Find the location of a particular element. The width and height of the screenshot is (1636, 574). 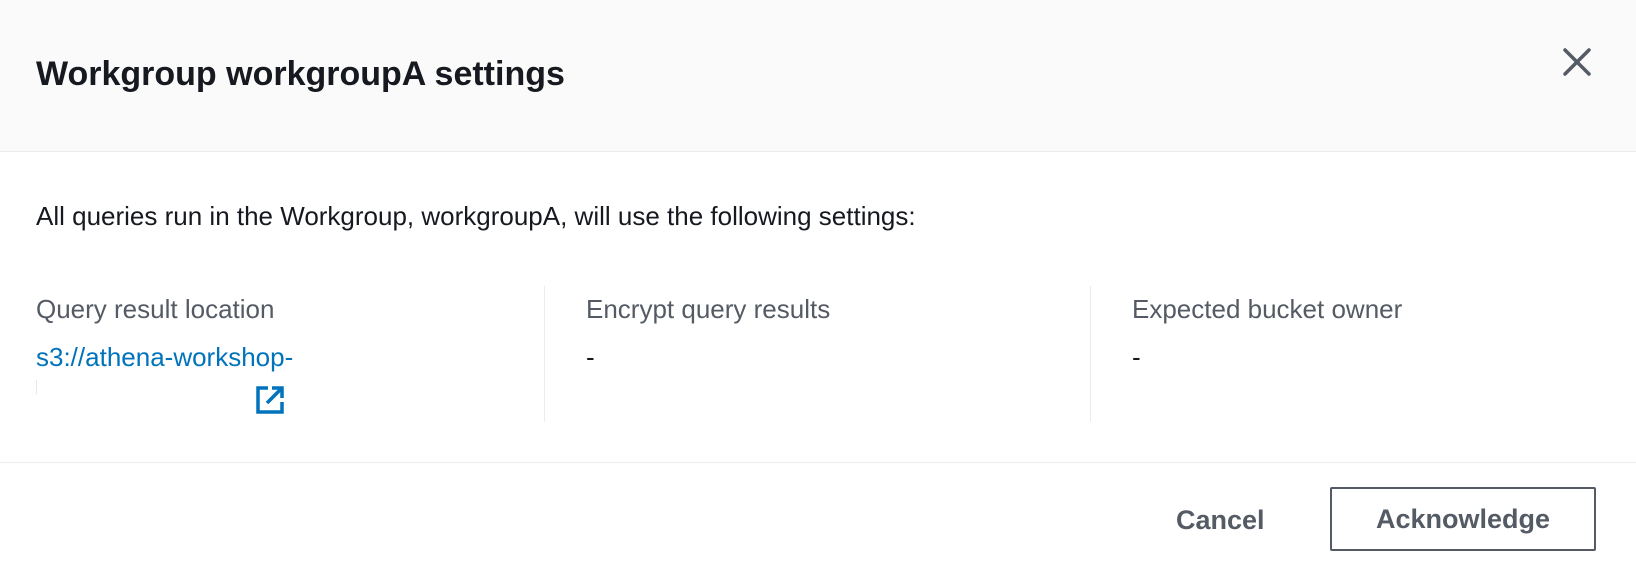

external-link-icon is located at coordinates (270, 400).